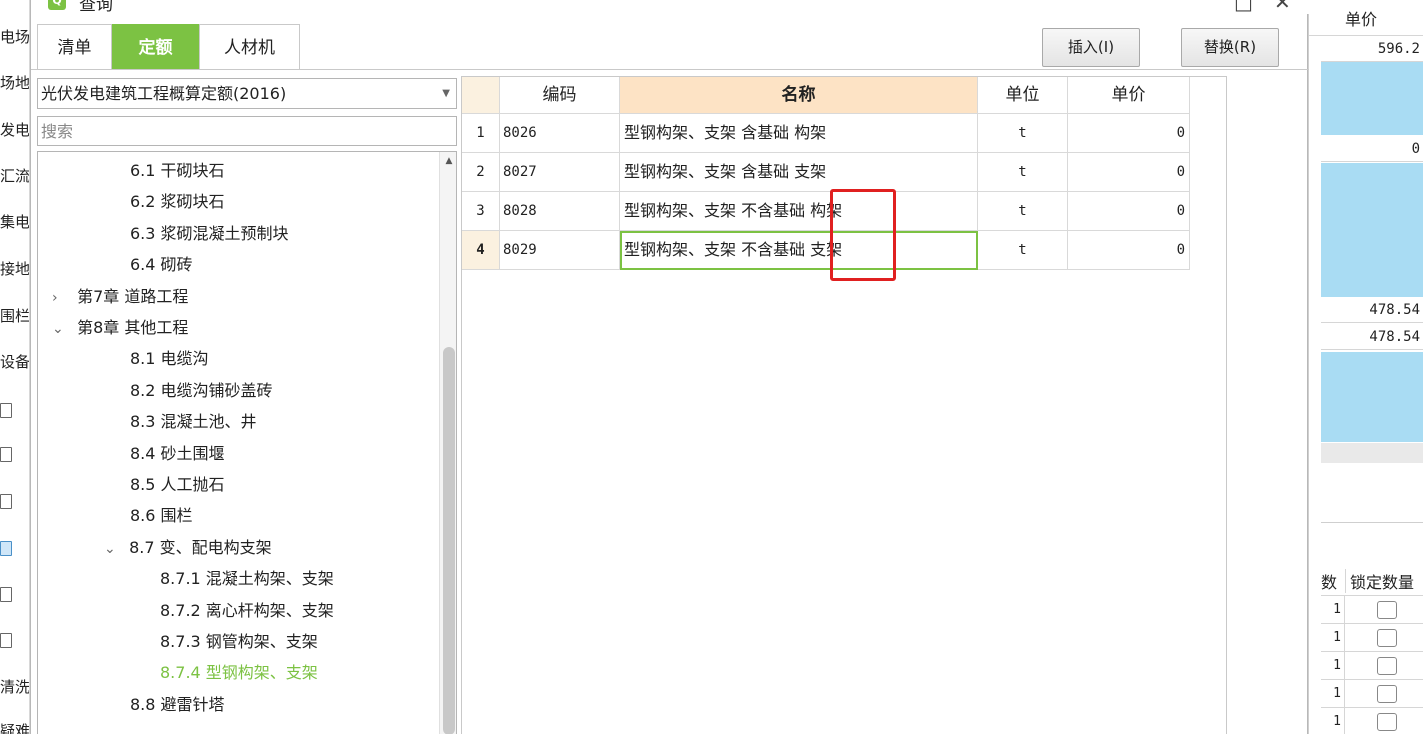 The width and height of the screenshot is (1423, 734). Describe the element at coordinates (481, 95) in the screenshot. I see `grid-header-rownum` at that location.